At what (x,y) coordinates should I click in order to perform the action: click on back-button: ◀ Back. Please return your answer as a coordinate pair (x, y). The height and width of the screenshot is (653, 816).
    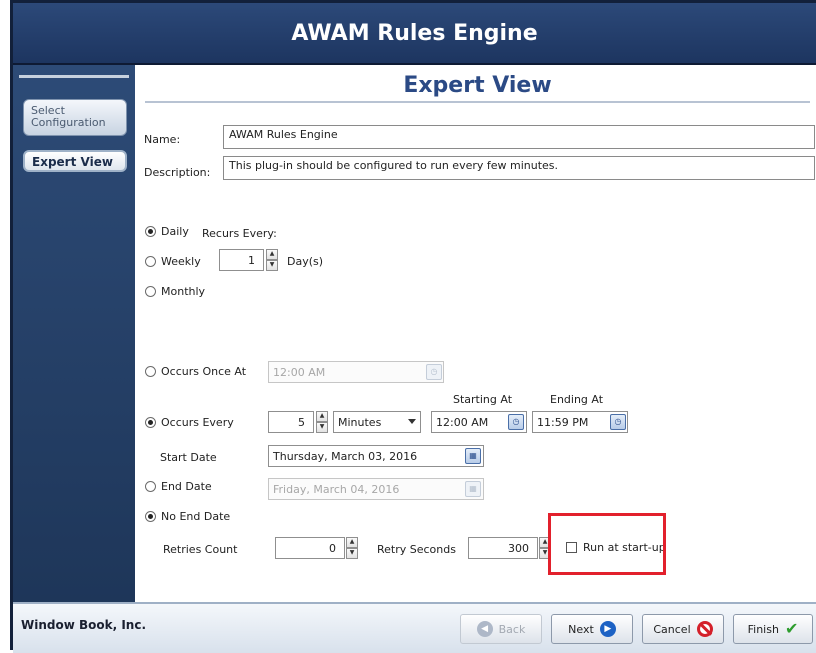
    Looking at the image, I should click on (501, 629).